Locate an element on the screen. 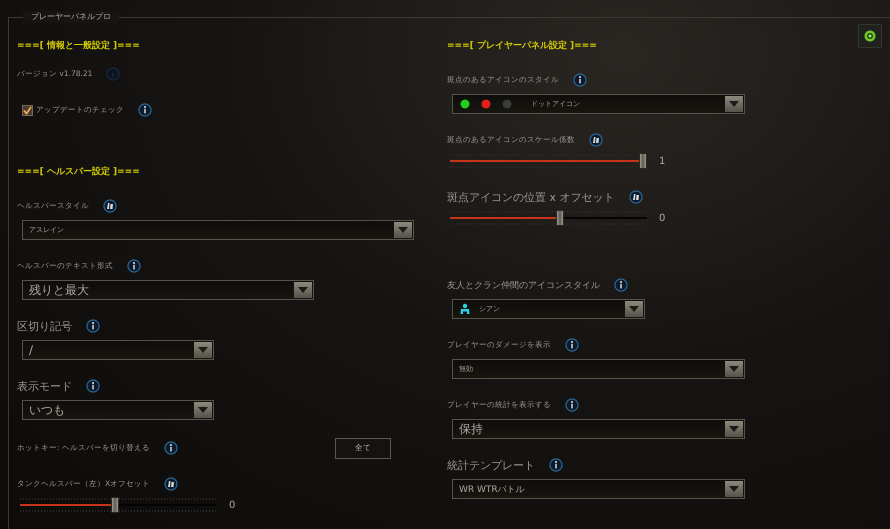 Image resolution: width=890 pixels, height=529 pixels. panel-title: プレーヤーパネルプロ is located at coordinates (71, 17).